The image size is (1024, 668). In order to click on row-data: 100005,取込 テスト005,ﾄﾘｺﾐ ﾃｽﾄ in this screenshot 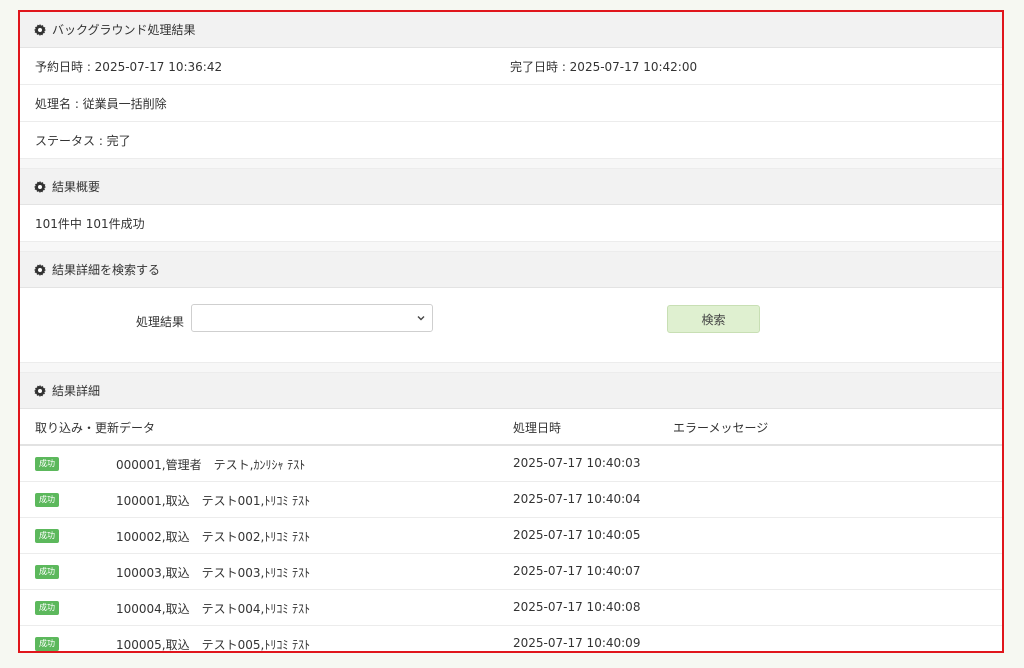, I will do `click(213, 645)`.